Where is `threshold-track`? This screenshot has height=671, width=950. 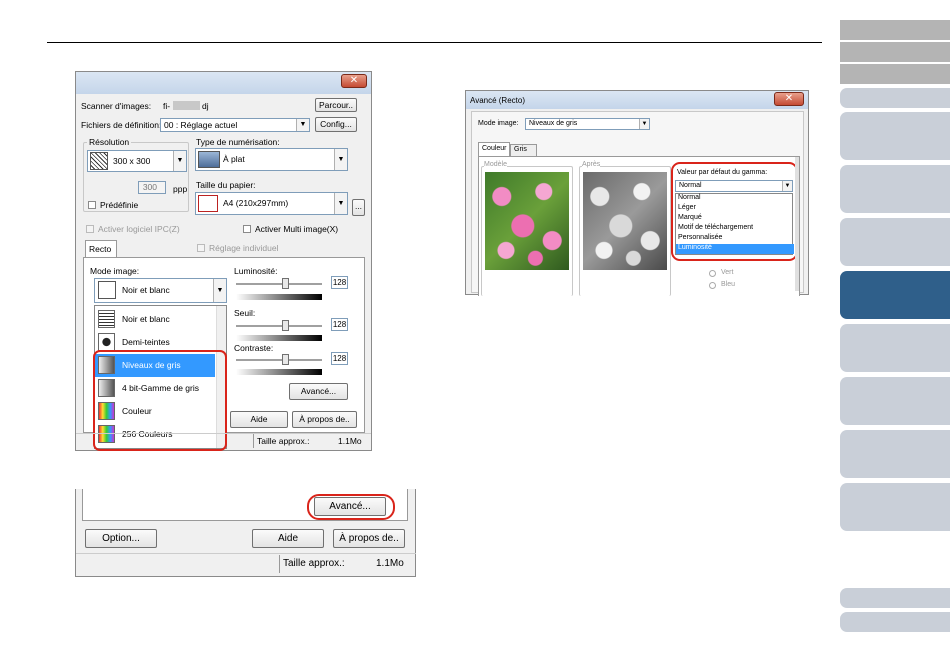
threshold-track is located at coordinates (279, 326).